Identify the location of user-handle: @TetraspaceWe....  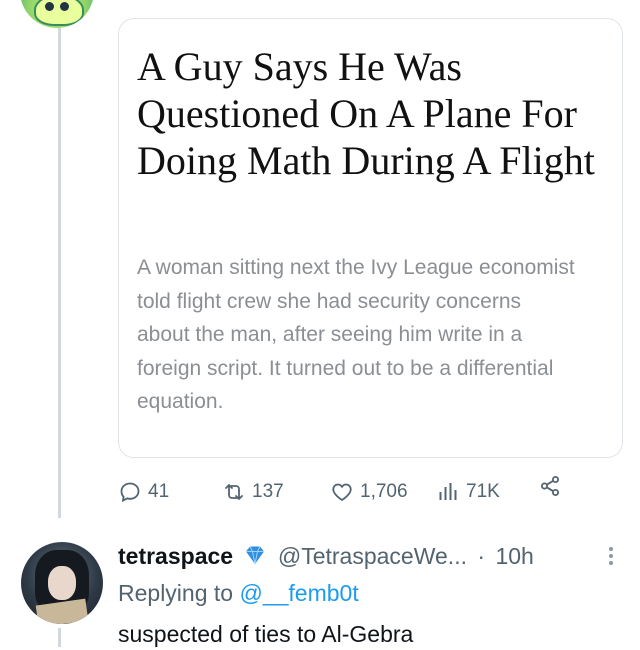
(372, 556).